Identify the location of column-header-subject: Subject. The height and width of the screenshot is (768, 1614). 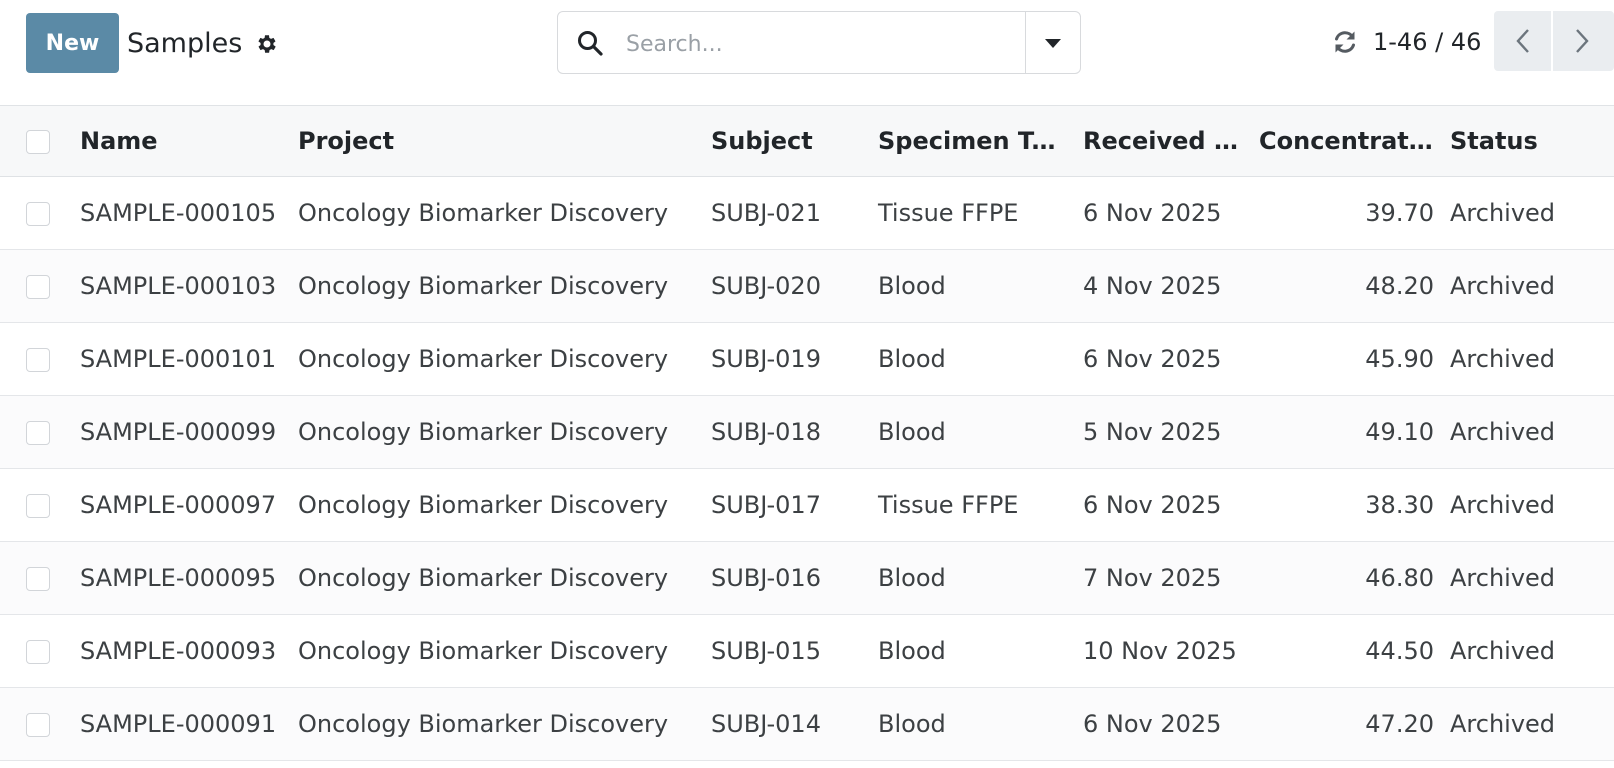
(786, 141).